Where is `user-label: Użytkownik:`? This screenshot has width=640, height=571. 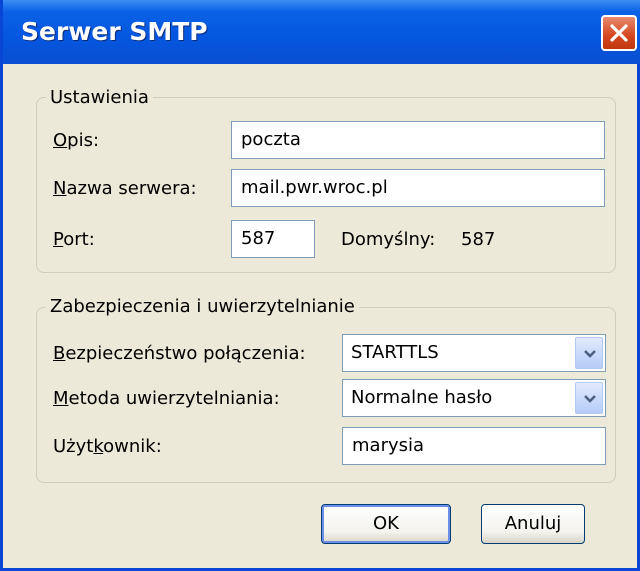
user-label: Użytkownik: is located at coordinates (107, 446).